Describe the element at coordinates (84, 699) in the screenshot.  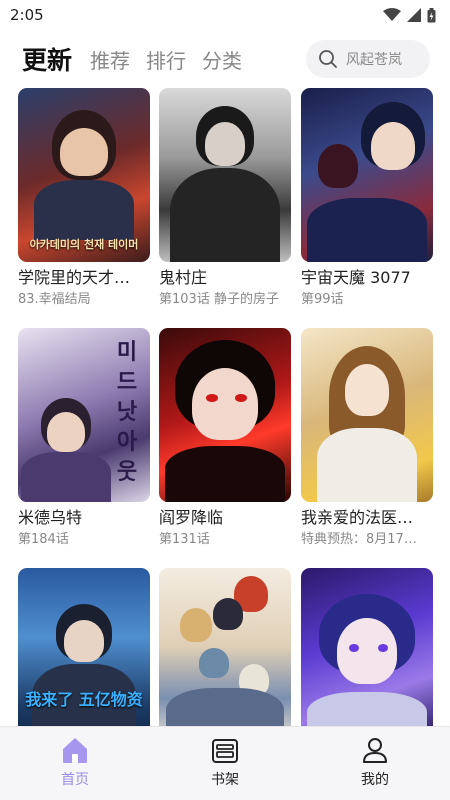
I see `cover-title-art: 我来了 五亿物资` at that location.